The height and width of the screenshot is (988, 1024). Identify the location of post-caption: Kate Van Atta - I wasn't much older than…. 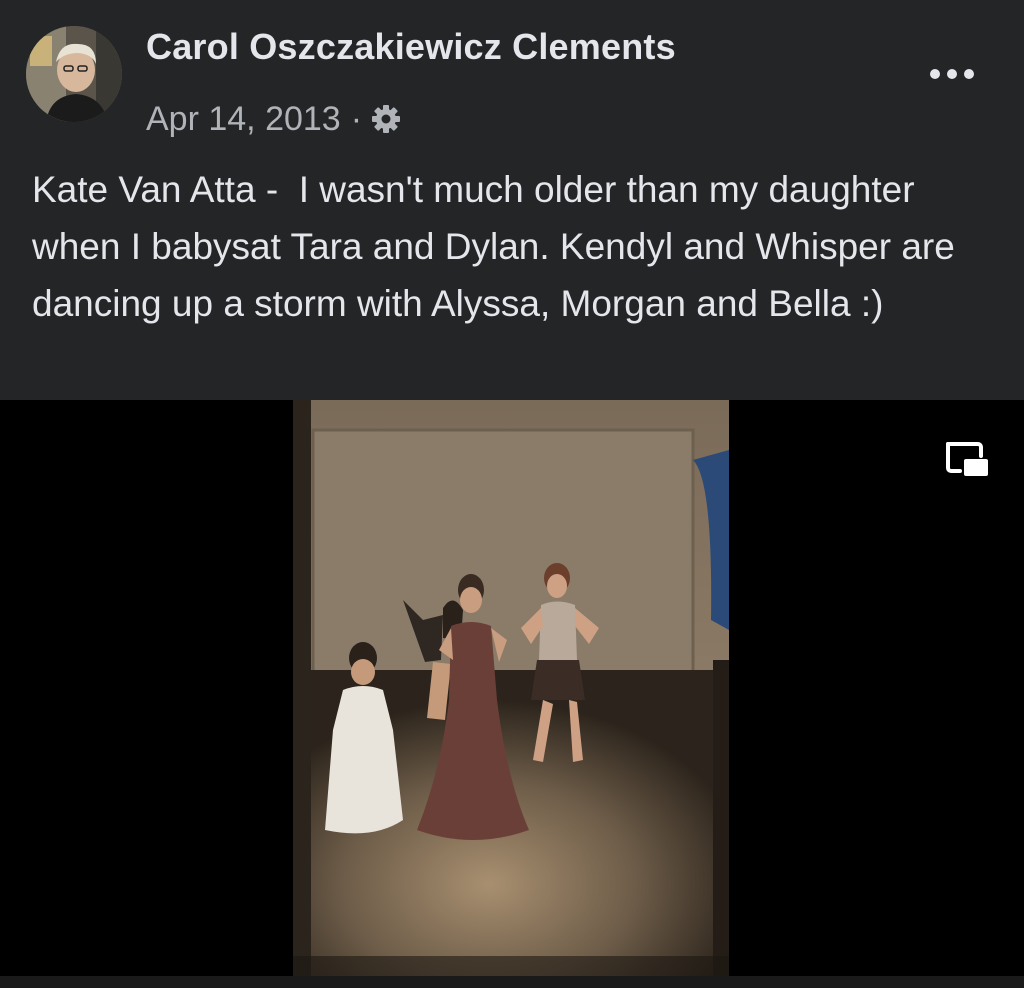
(499, 246).